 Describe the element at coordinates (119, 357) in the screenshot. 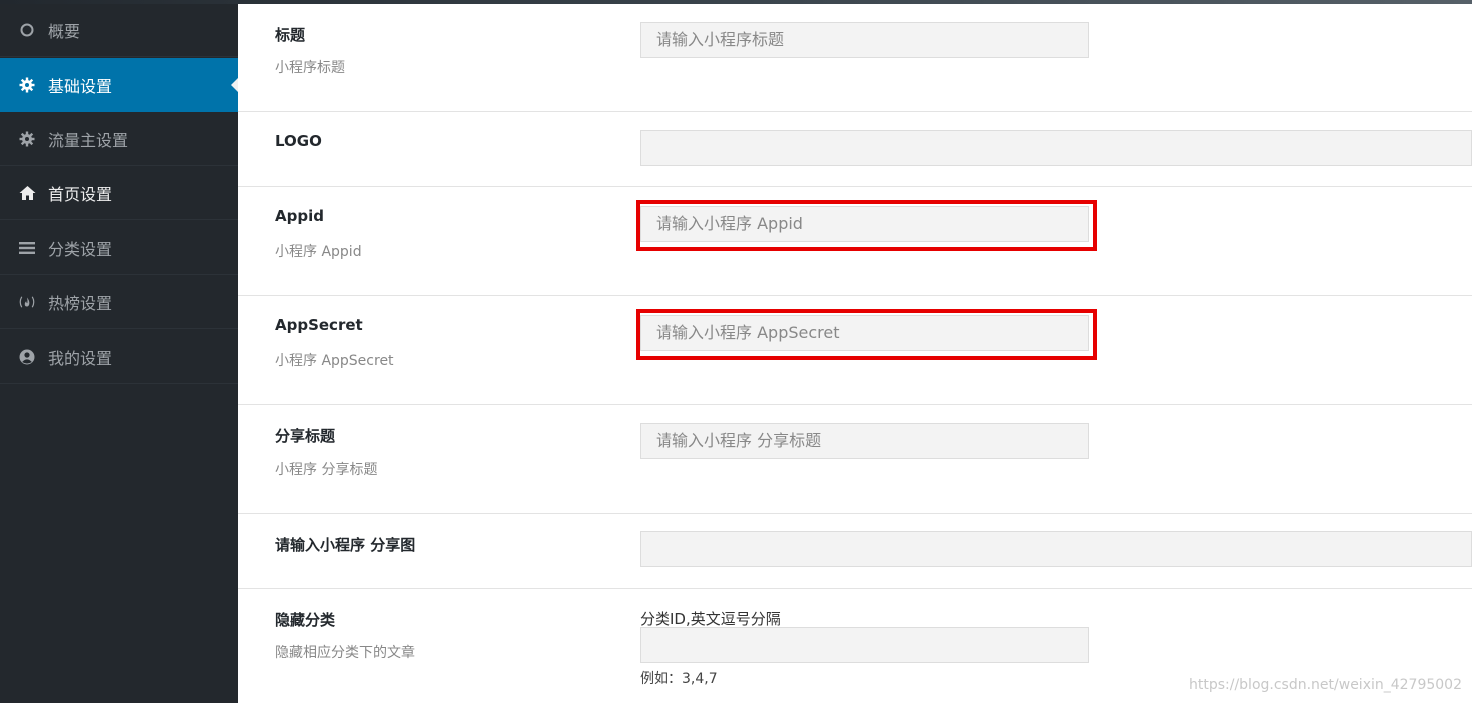

I see `sidebar-item-my-settings: 我的设置` at that location.